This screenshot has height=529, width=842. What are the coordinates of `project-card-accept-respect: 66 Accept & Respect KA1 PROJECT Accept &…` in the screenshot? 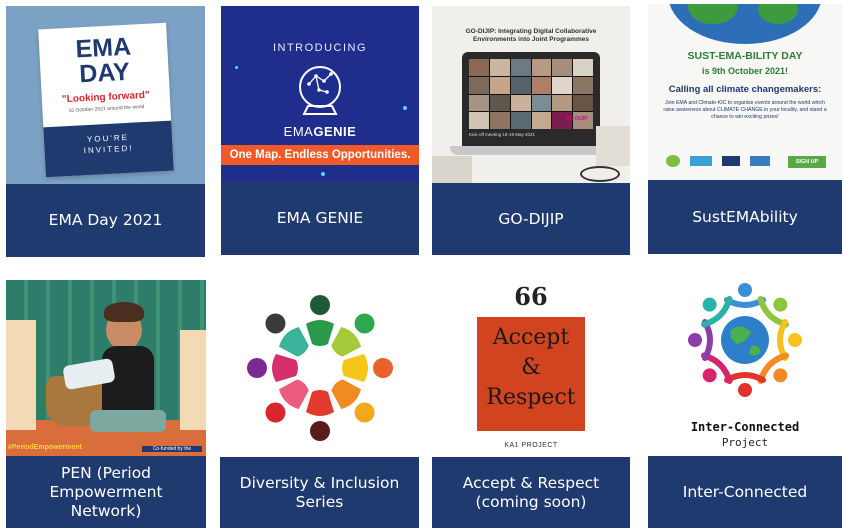 It's located at (531, 404).